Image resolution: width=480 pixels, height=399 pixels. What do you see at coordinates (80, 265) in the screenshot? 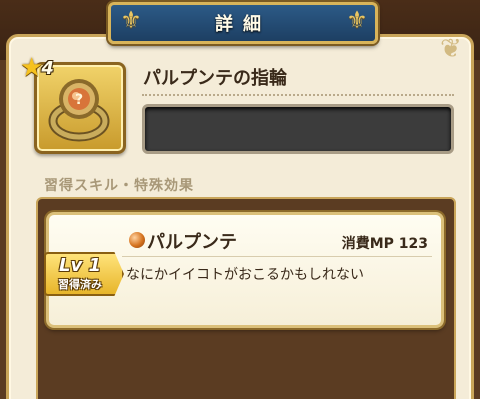
I see `skill-level: Lv 1` at bounding box center [80, 265].